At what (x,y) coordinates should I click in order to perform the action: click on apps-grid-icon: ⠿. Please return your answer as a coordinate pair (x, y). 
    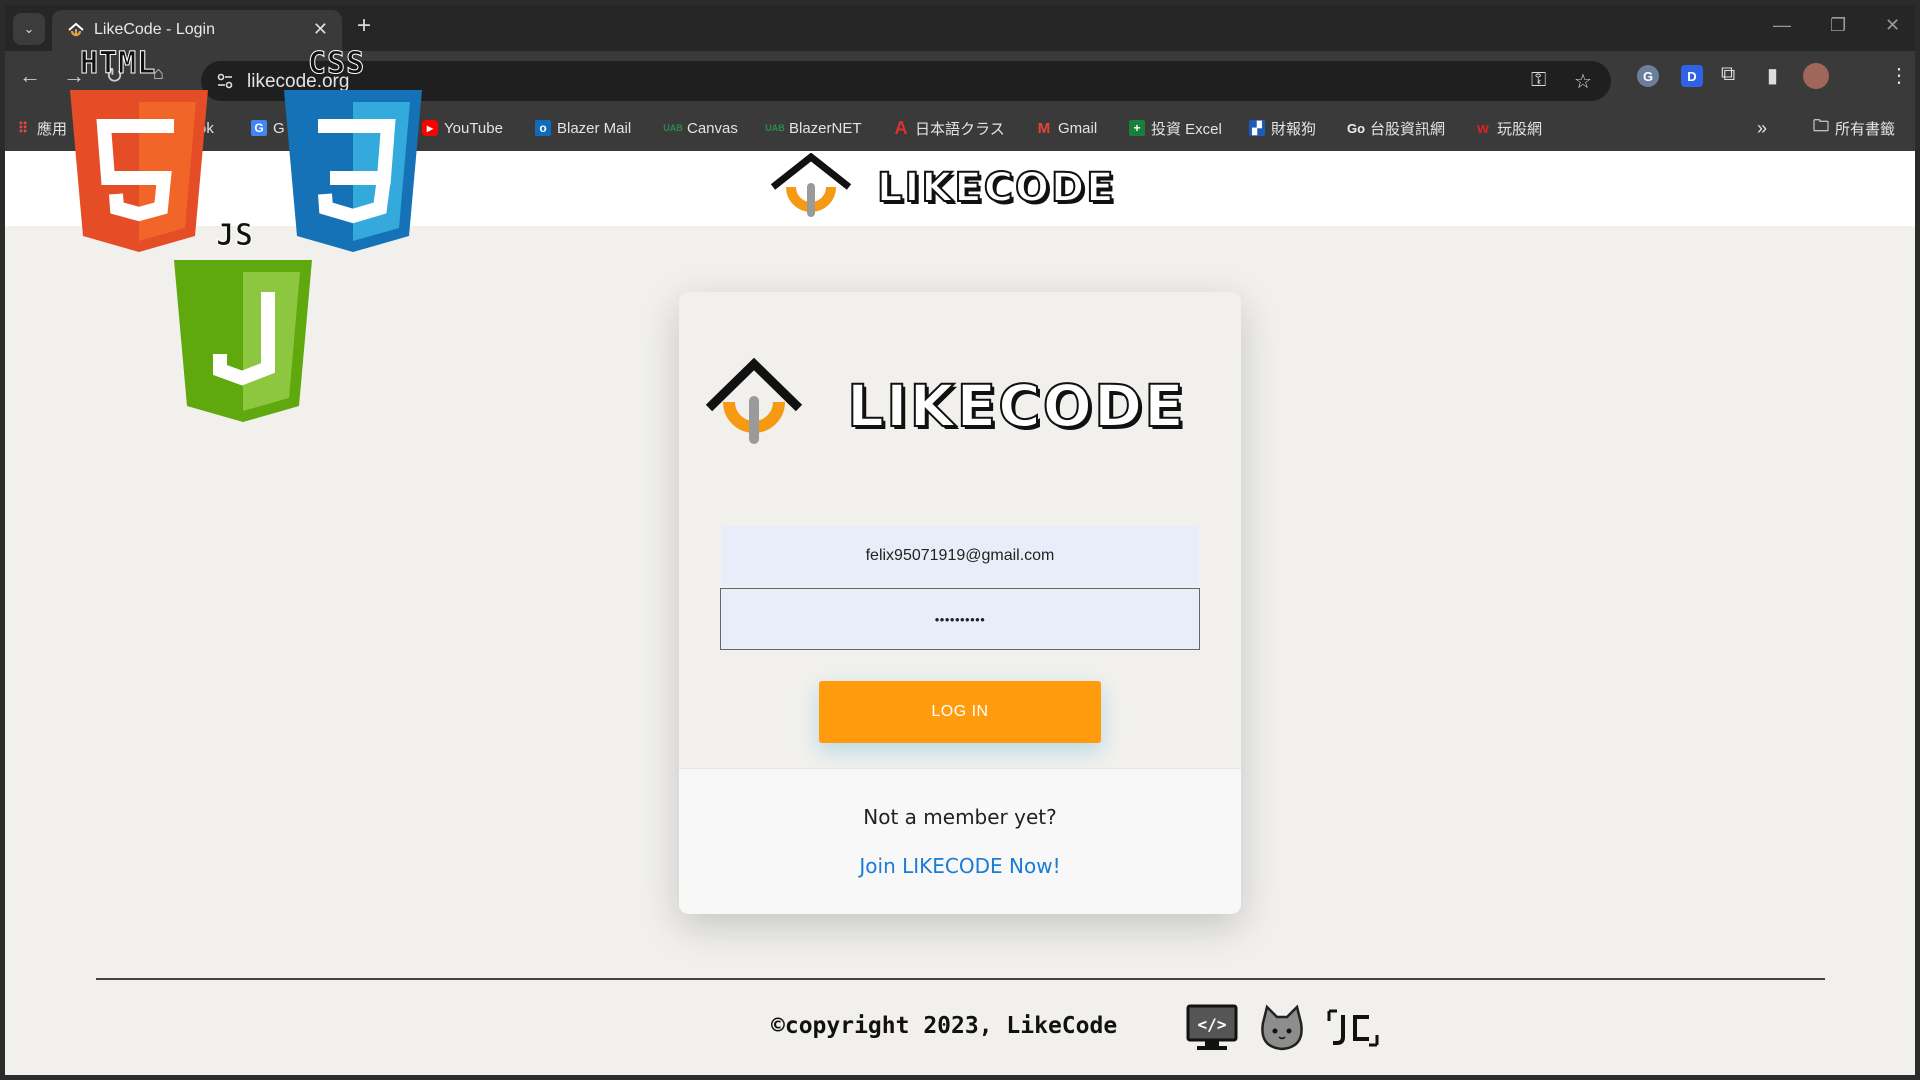
    Looking at the image, I should click on (23, 127).